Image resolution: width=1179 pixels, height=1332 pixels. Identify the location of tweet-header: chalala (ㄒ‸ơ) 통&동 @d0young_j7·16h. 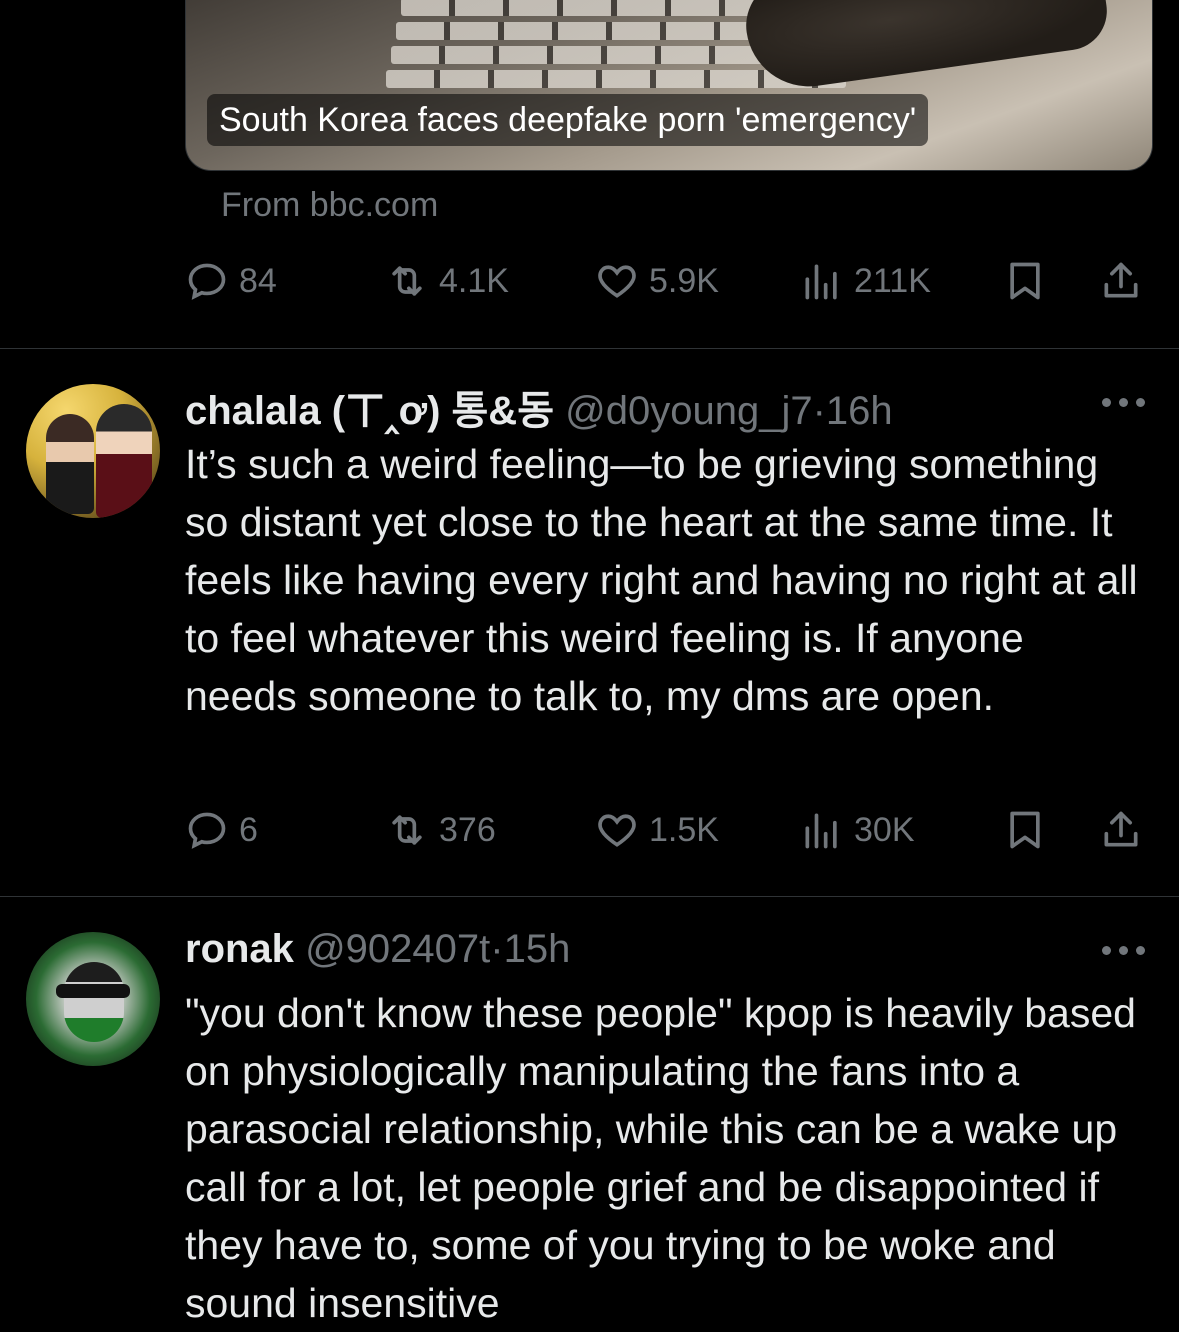
(539, 407).